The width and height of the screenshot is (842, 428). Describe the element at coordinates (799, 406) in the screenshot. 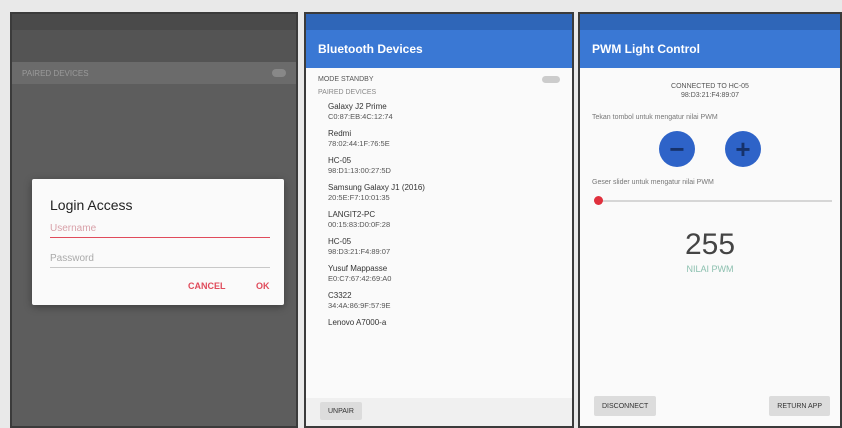

I see `return-app-button: RETURN APP` at that location.